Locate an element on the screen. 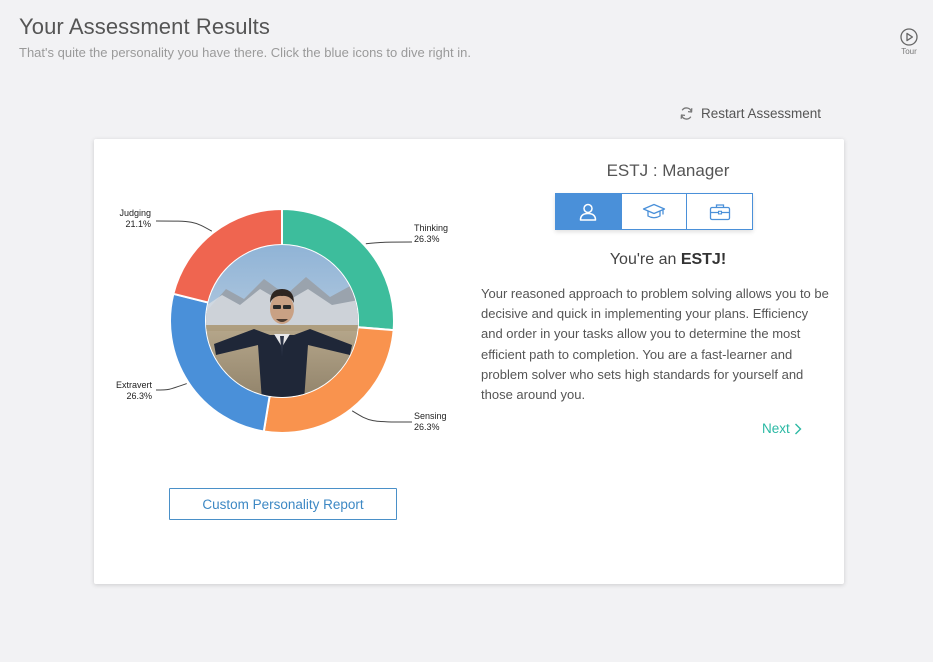 This screenshot has height=662, width=933. tour-button: Tour is located at coordinates (909, 42).